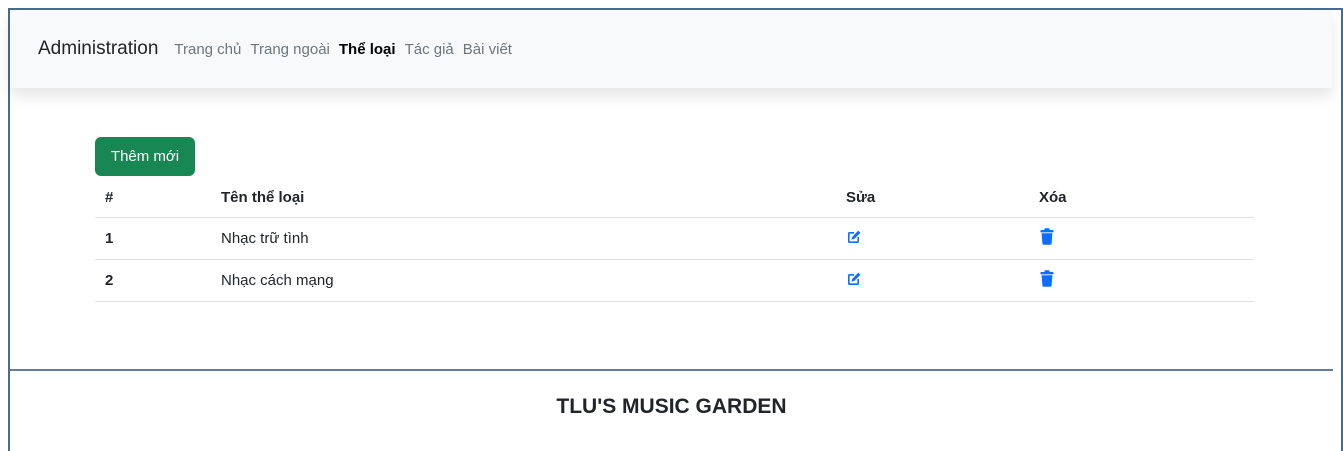 This screenshot has width=1343, height=451. I want to click on add-new-button: Thêm mới, so click(145, 156).